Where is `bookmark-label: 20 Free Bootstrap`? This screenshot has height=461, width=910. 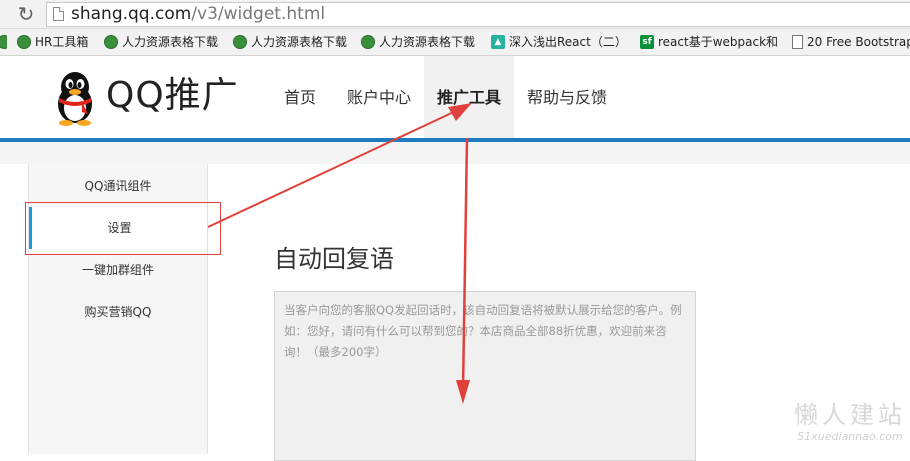
bookmark-label: 20 Free Bootstrap is located at coordinates (858, 42).